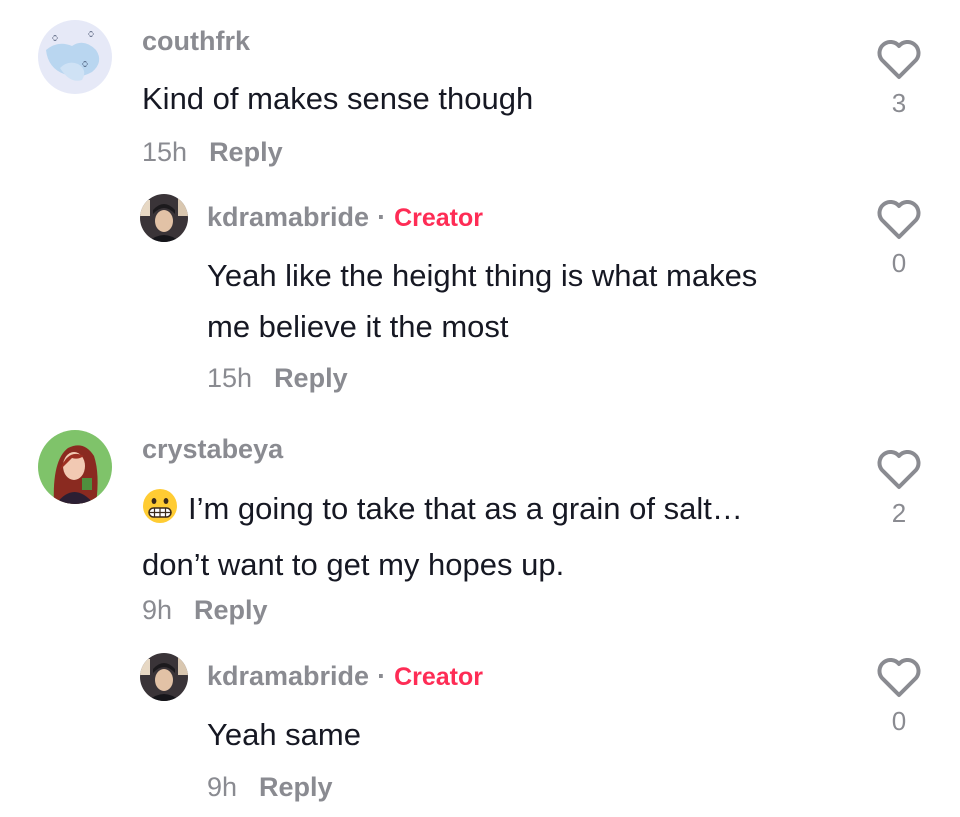 The image size is (960, 817). I want to click on username-text: couthfrk, so click(196, 41).